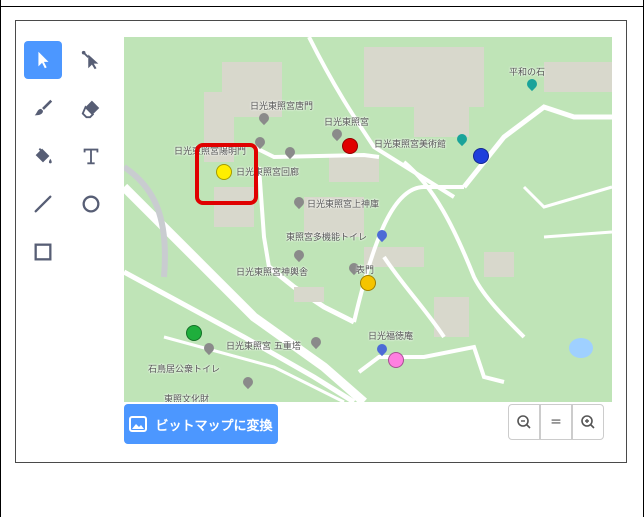 The height and width of the screenshot is (517, 644). What do you see at coordinates (527, 73) in the screenshot?
I see `label-heiwa-stone: 平和の石` at bounding box center [527, 73].